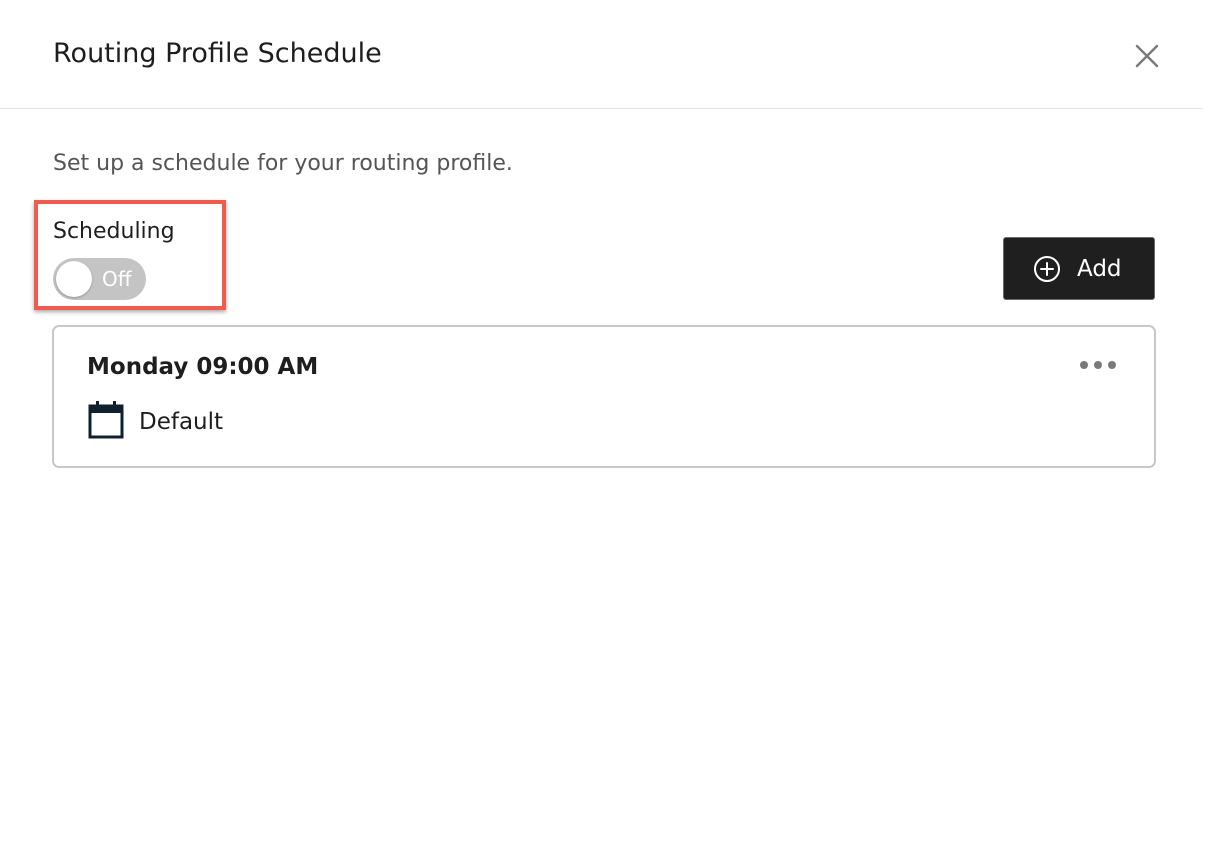 This screenshot has width=1226, height=864. Describe the element at coordinates (1099, 269) in the screenshot. I see `add-button-label: Add` at that location.